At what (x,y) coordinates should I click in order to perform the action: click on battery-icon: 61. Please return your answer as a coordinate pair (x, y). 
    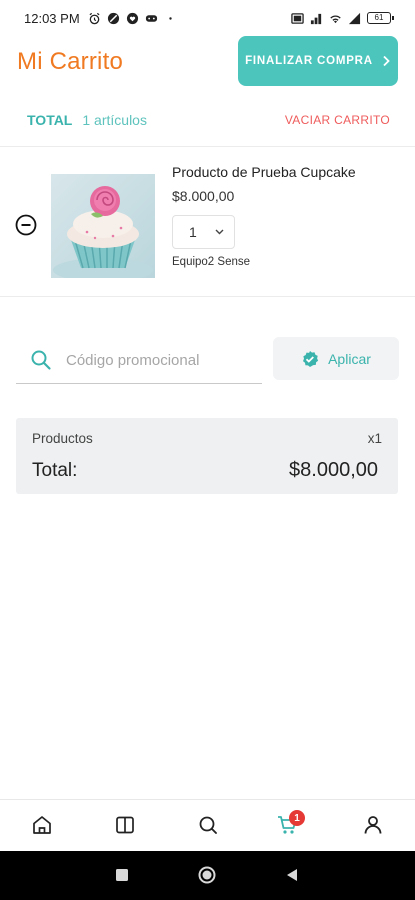
    Looking at the image, I should click on (380, 18).